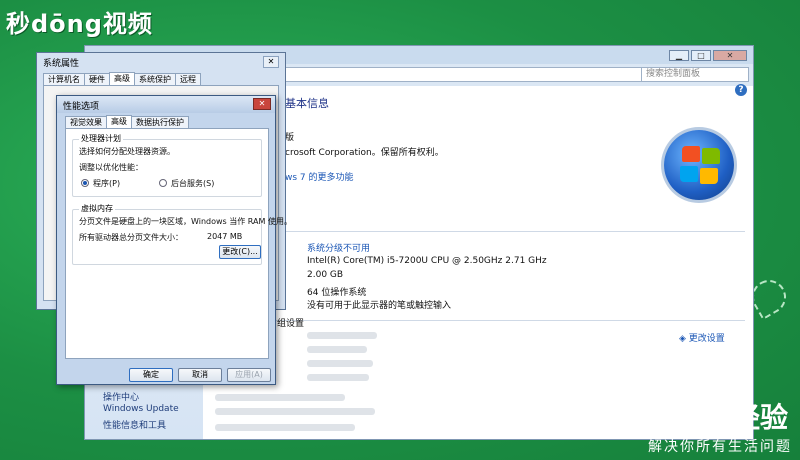  Describe the element at coordinates (307, 103) in the screenshot. I see `page-title: 基本信息` at that location.